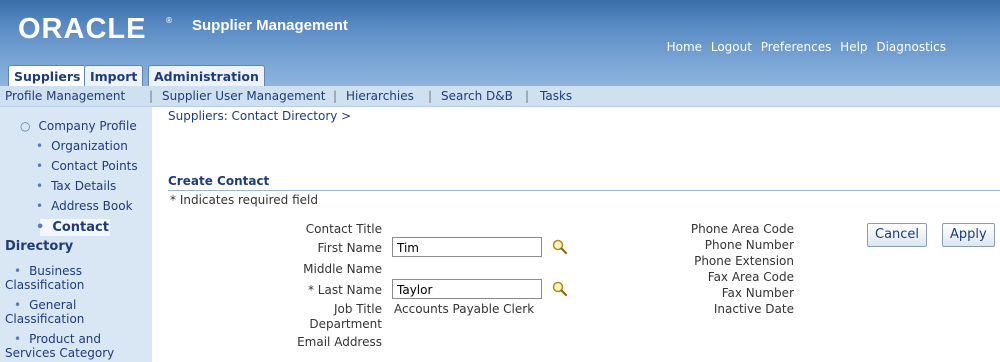 Image resolution: width=1000 pixels, height=362 pixels. Describe the element at coordinates (44, 285) in the screenshot. I see `sidebar-item-business-classification-cont: Classification` at that location.